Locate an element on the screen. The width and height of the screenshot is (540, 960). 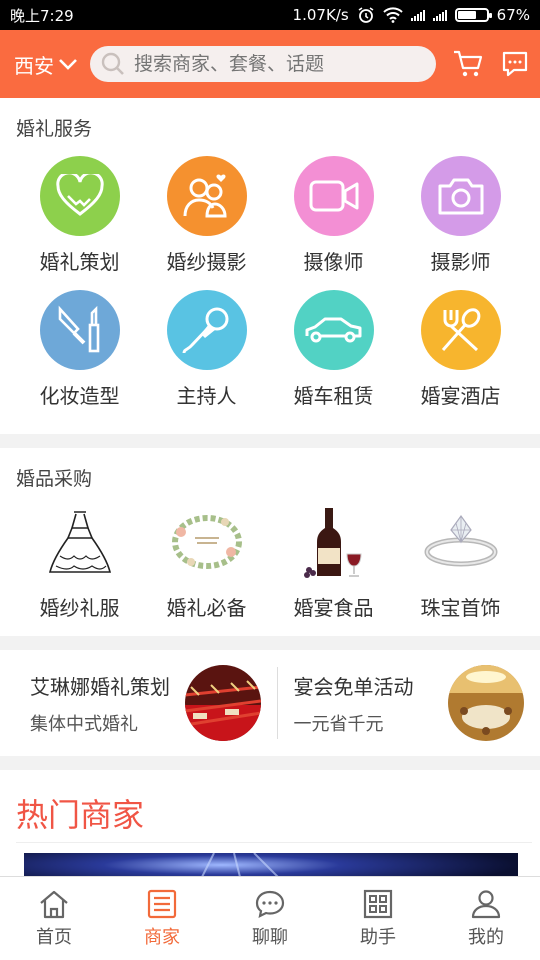
nav-label: 助手 is located at coordinates (378, 937).